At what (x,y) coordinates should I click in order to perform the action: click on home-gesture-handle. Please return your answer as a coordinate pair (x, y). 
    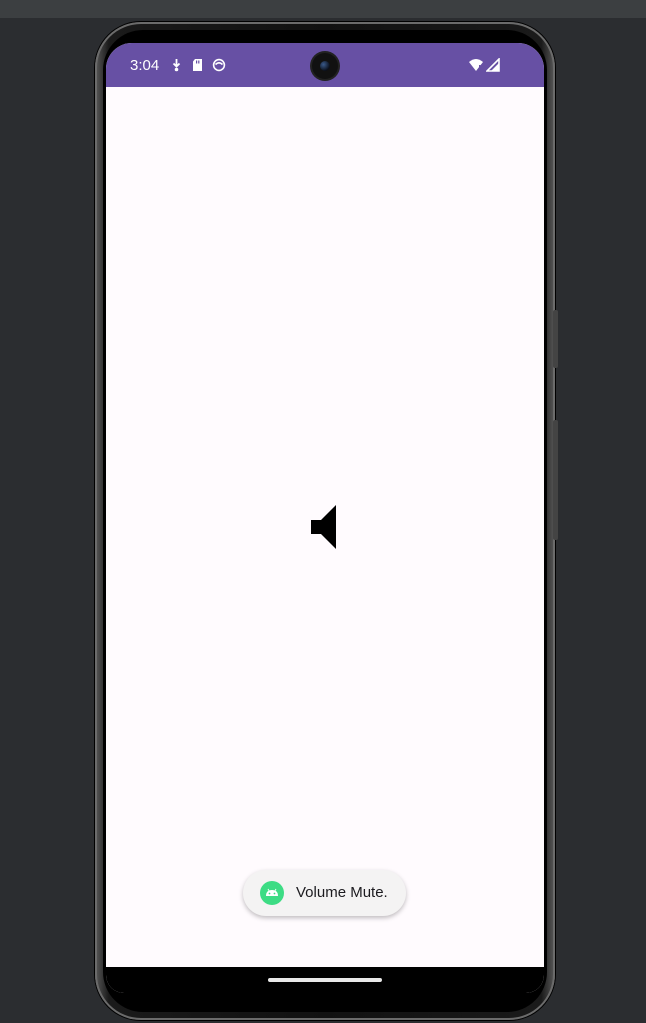
    Looking at the image, I should click on (325, 980).